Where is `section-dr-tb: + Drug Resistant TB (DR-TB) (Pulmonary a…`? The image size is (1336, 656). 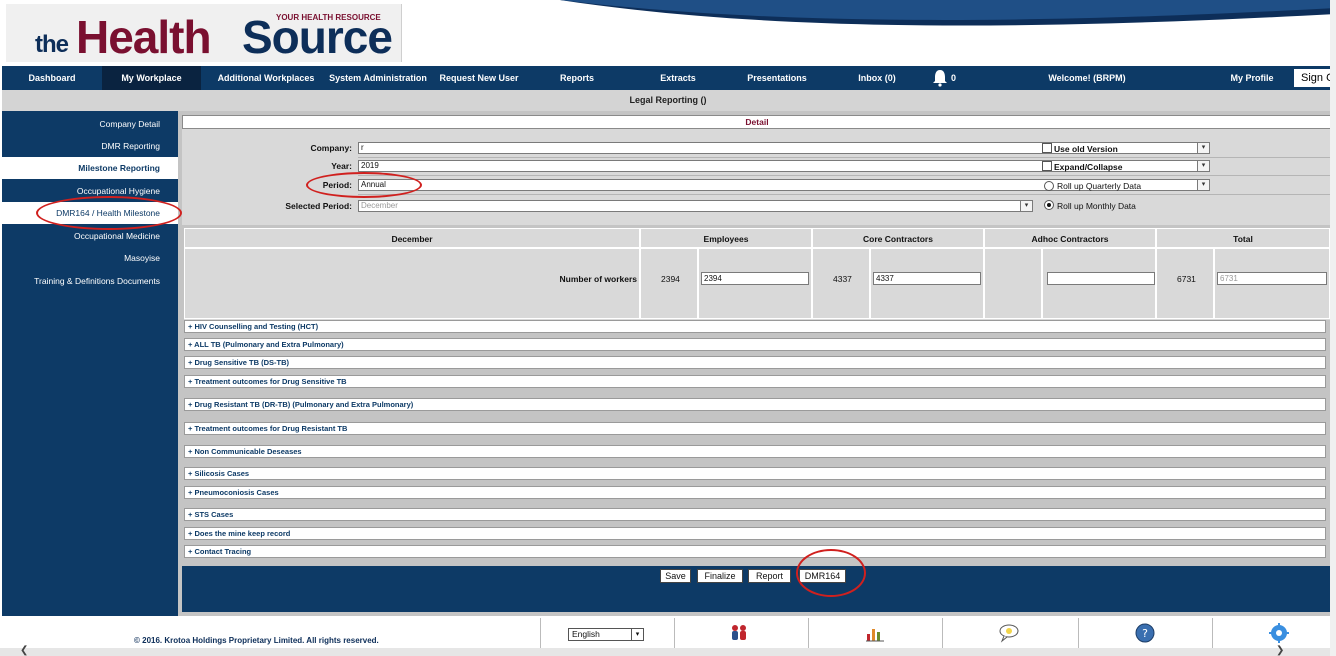 section-dr-tb: + Drug Resistant TB (DR-TB) (Pulmonary a… is located at coordinates (755, 404).